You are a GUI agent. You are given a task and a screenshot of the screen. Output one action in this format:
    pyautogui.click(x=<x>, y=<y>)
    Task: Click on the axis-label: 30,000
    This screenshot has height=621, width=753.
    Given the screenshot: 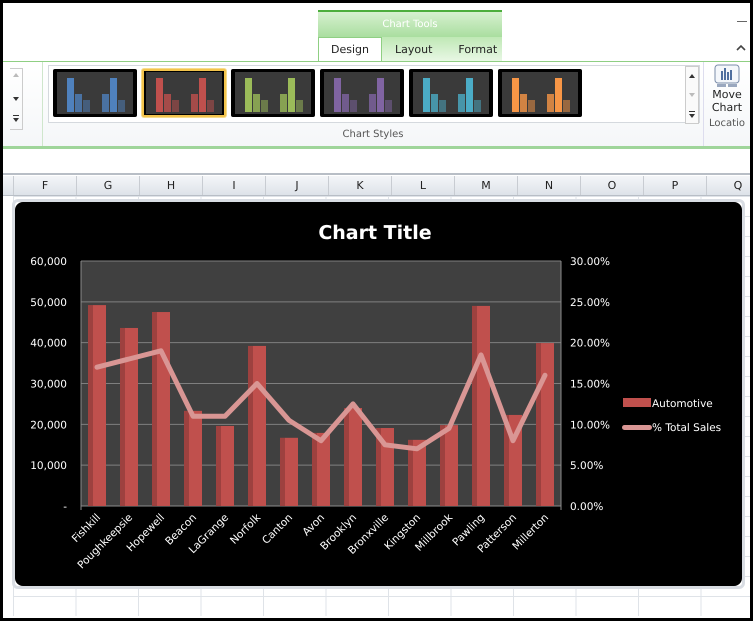 What is the action you would take?
    pyautogui.click(x=48, y=384)
    